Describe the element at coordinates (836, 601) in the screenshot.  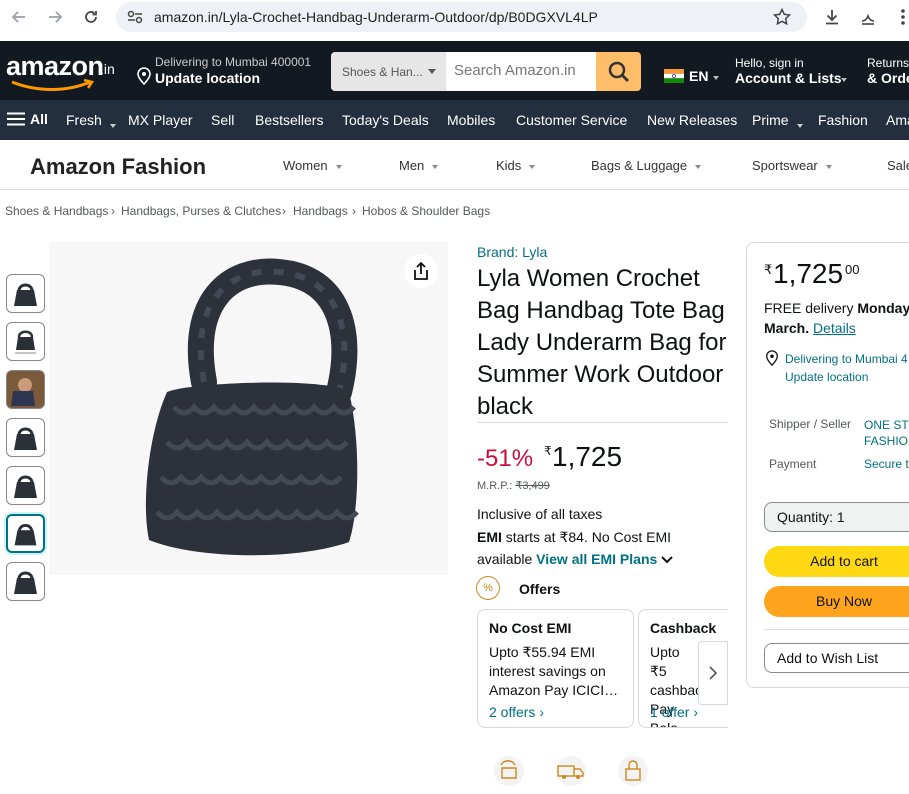
I see `buy-now-button: Buy Now` at that location.